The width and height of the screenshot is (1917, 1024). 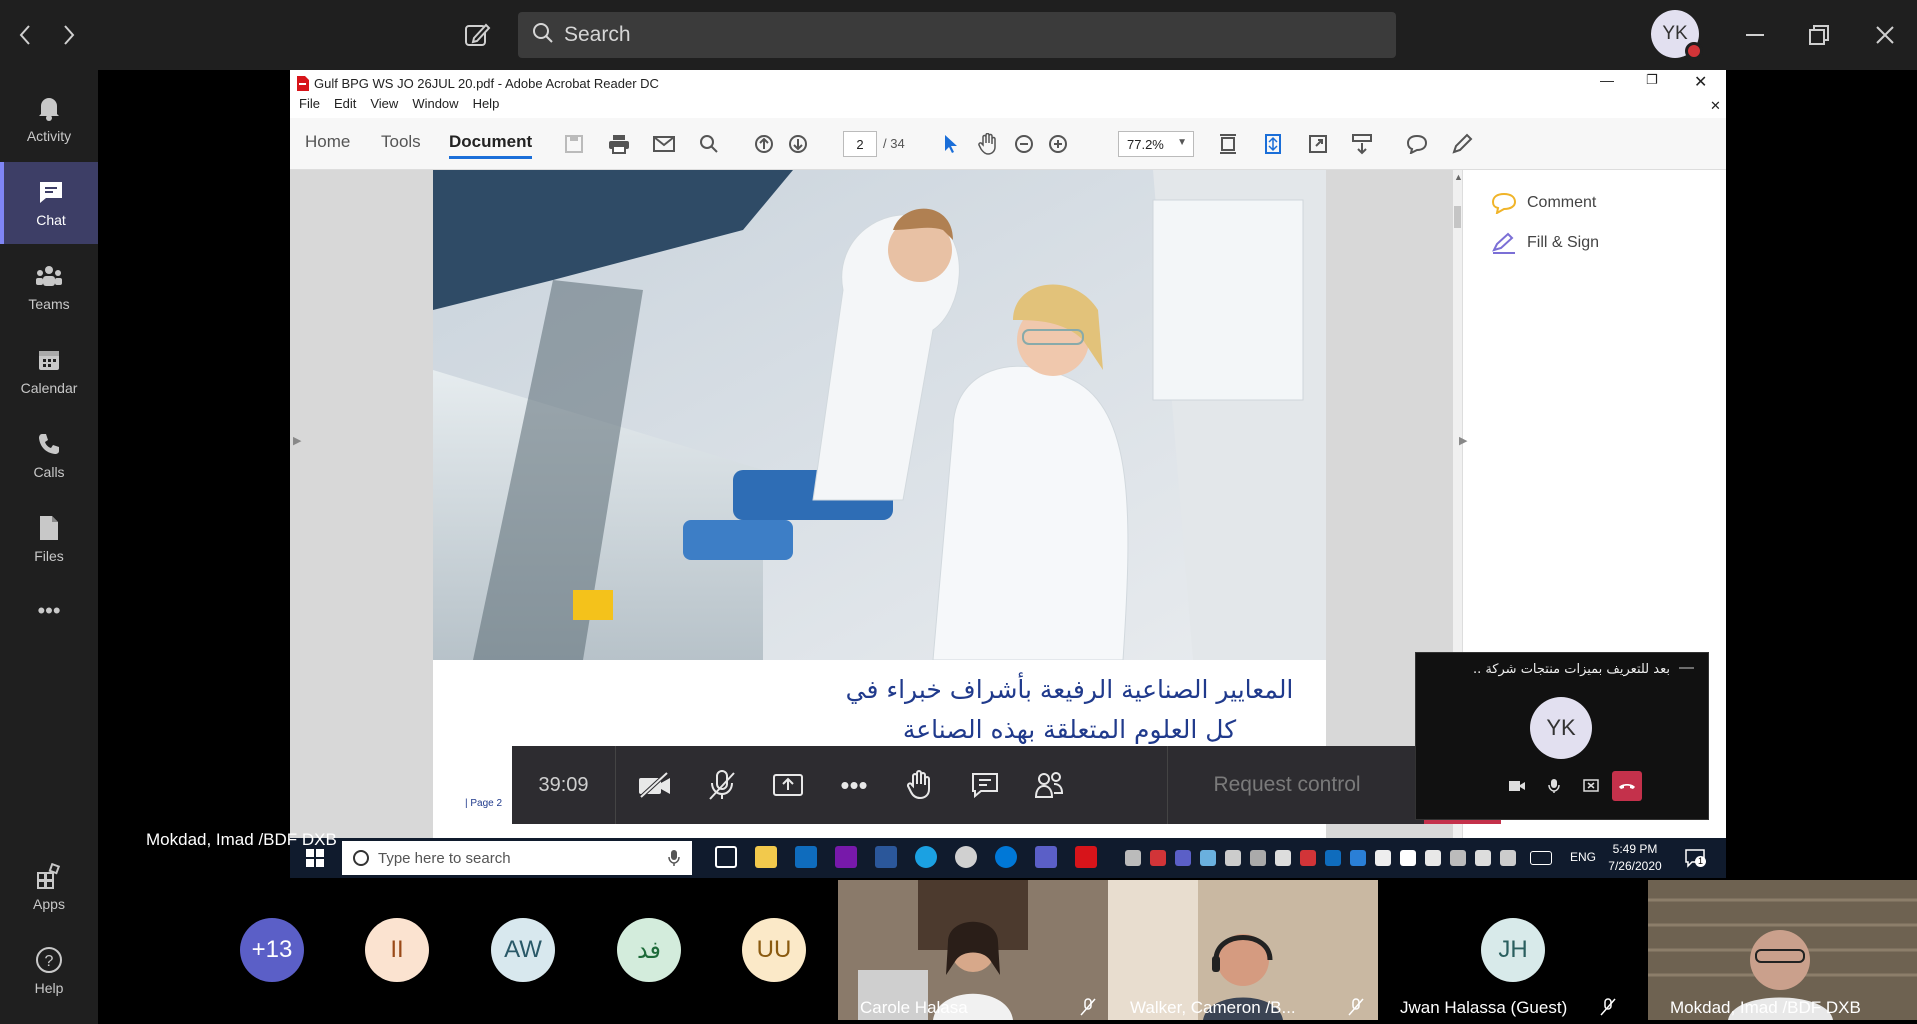 What do you see at coordinates (397, 950) in the screenshot?
I see `participant-avatar: II` at bounding box center [397, 950].